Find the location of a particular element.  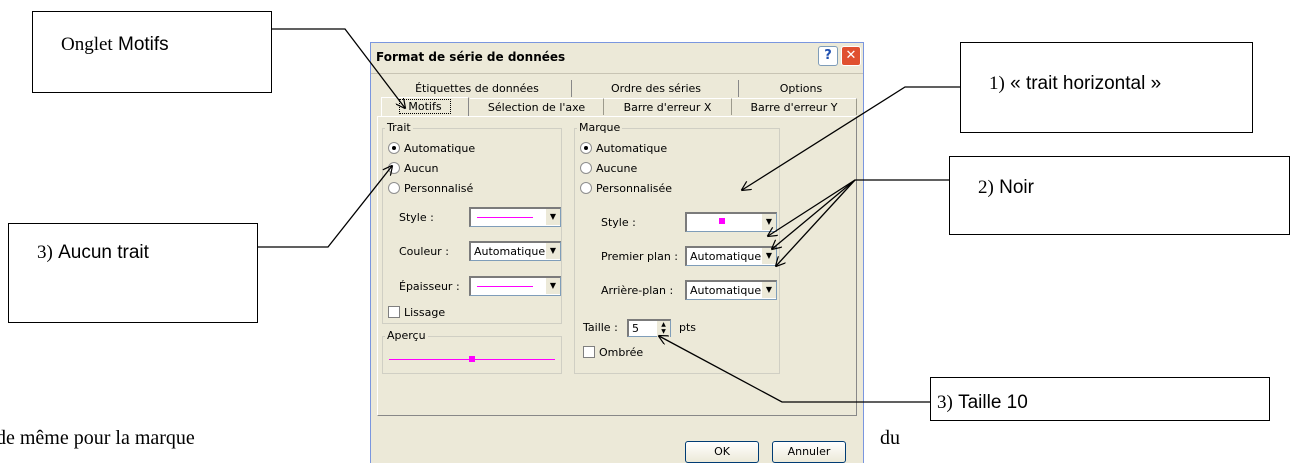

lissage-checkbox: Lissage is located at coordinates (416, 312).